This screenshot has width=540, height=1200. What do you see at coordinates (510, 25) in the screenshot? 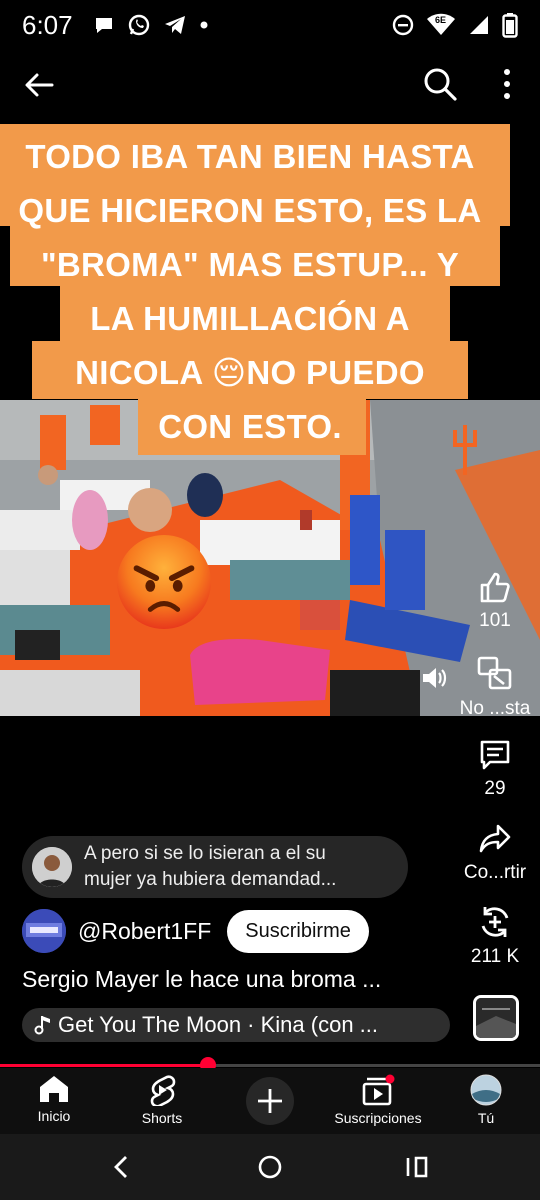
I see `battery-icon` at bounding box center [510, 25].